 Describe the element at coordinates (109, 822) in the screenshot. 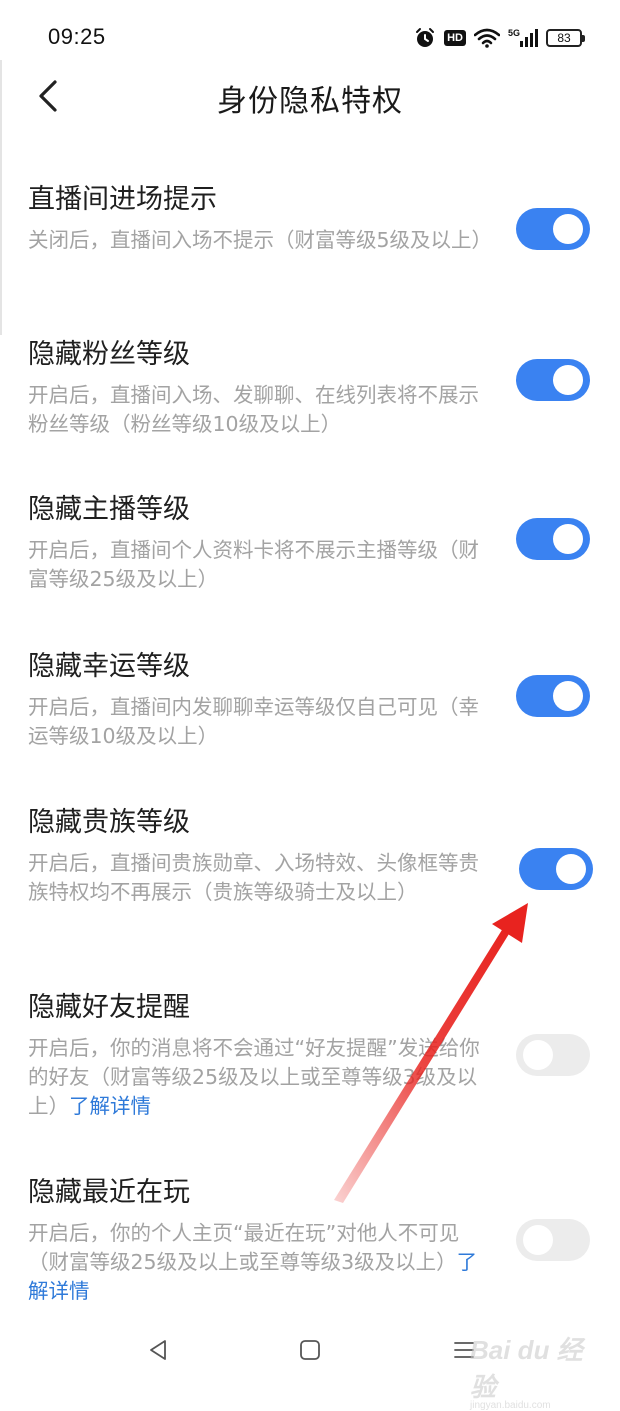

I see `setting-title: 隐藏贵族等级` at that location.